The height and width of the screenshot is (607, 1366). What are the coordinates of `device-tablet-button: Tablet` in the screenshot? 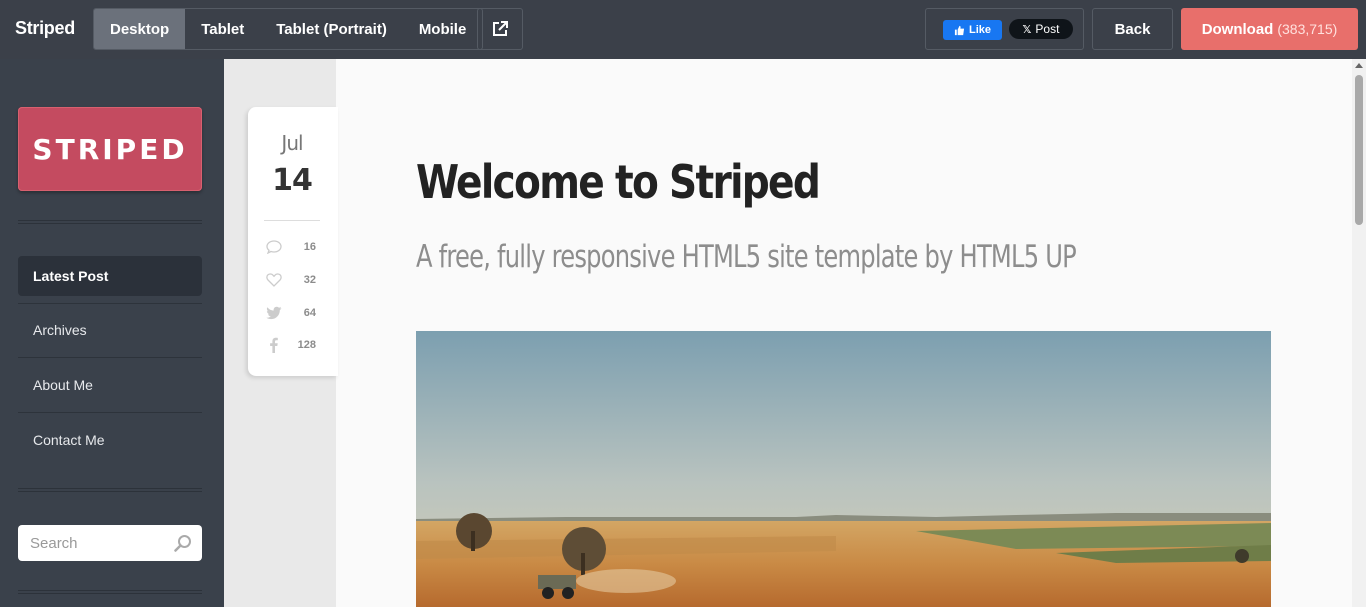 It's located at (222, 29).